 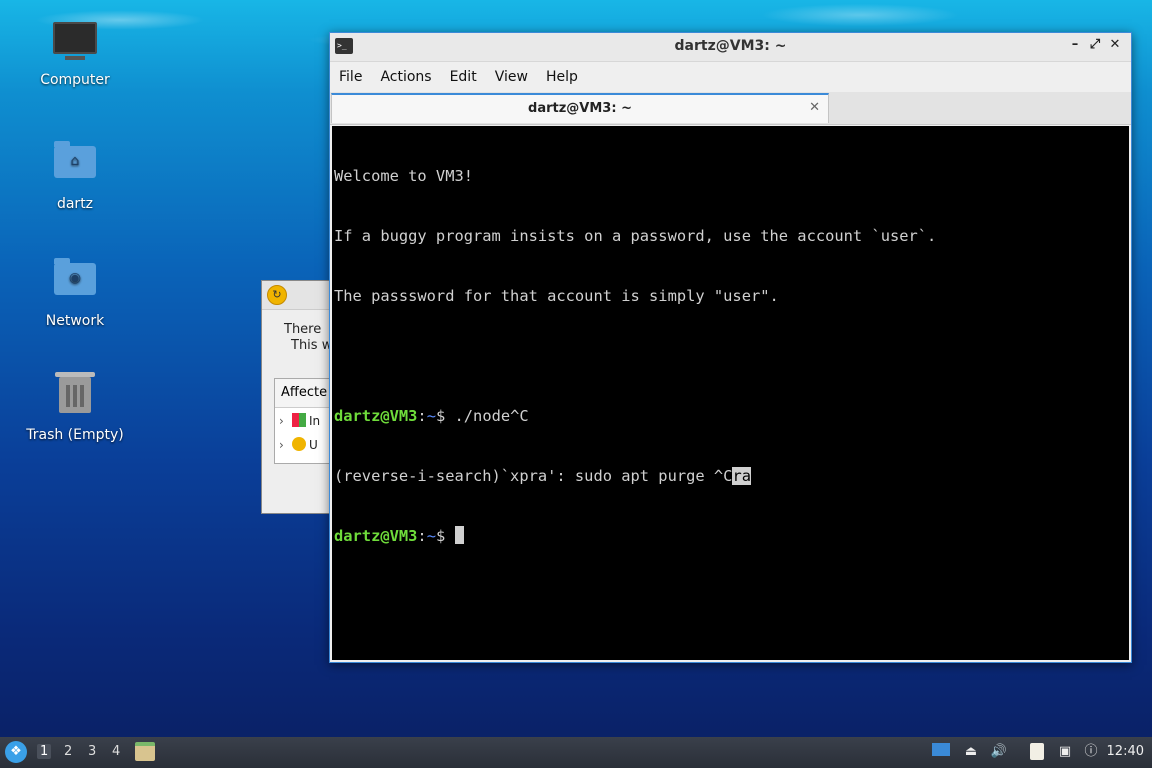 What do you see at coordinates (350, 77) in the screenshot?
I see `menu-file: File` at bounding box center [350, 77].